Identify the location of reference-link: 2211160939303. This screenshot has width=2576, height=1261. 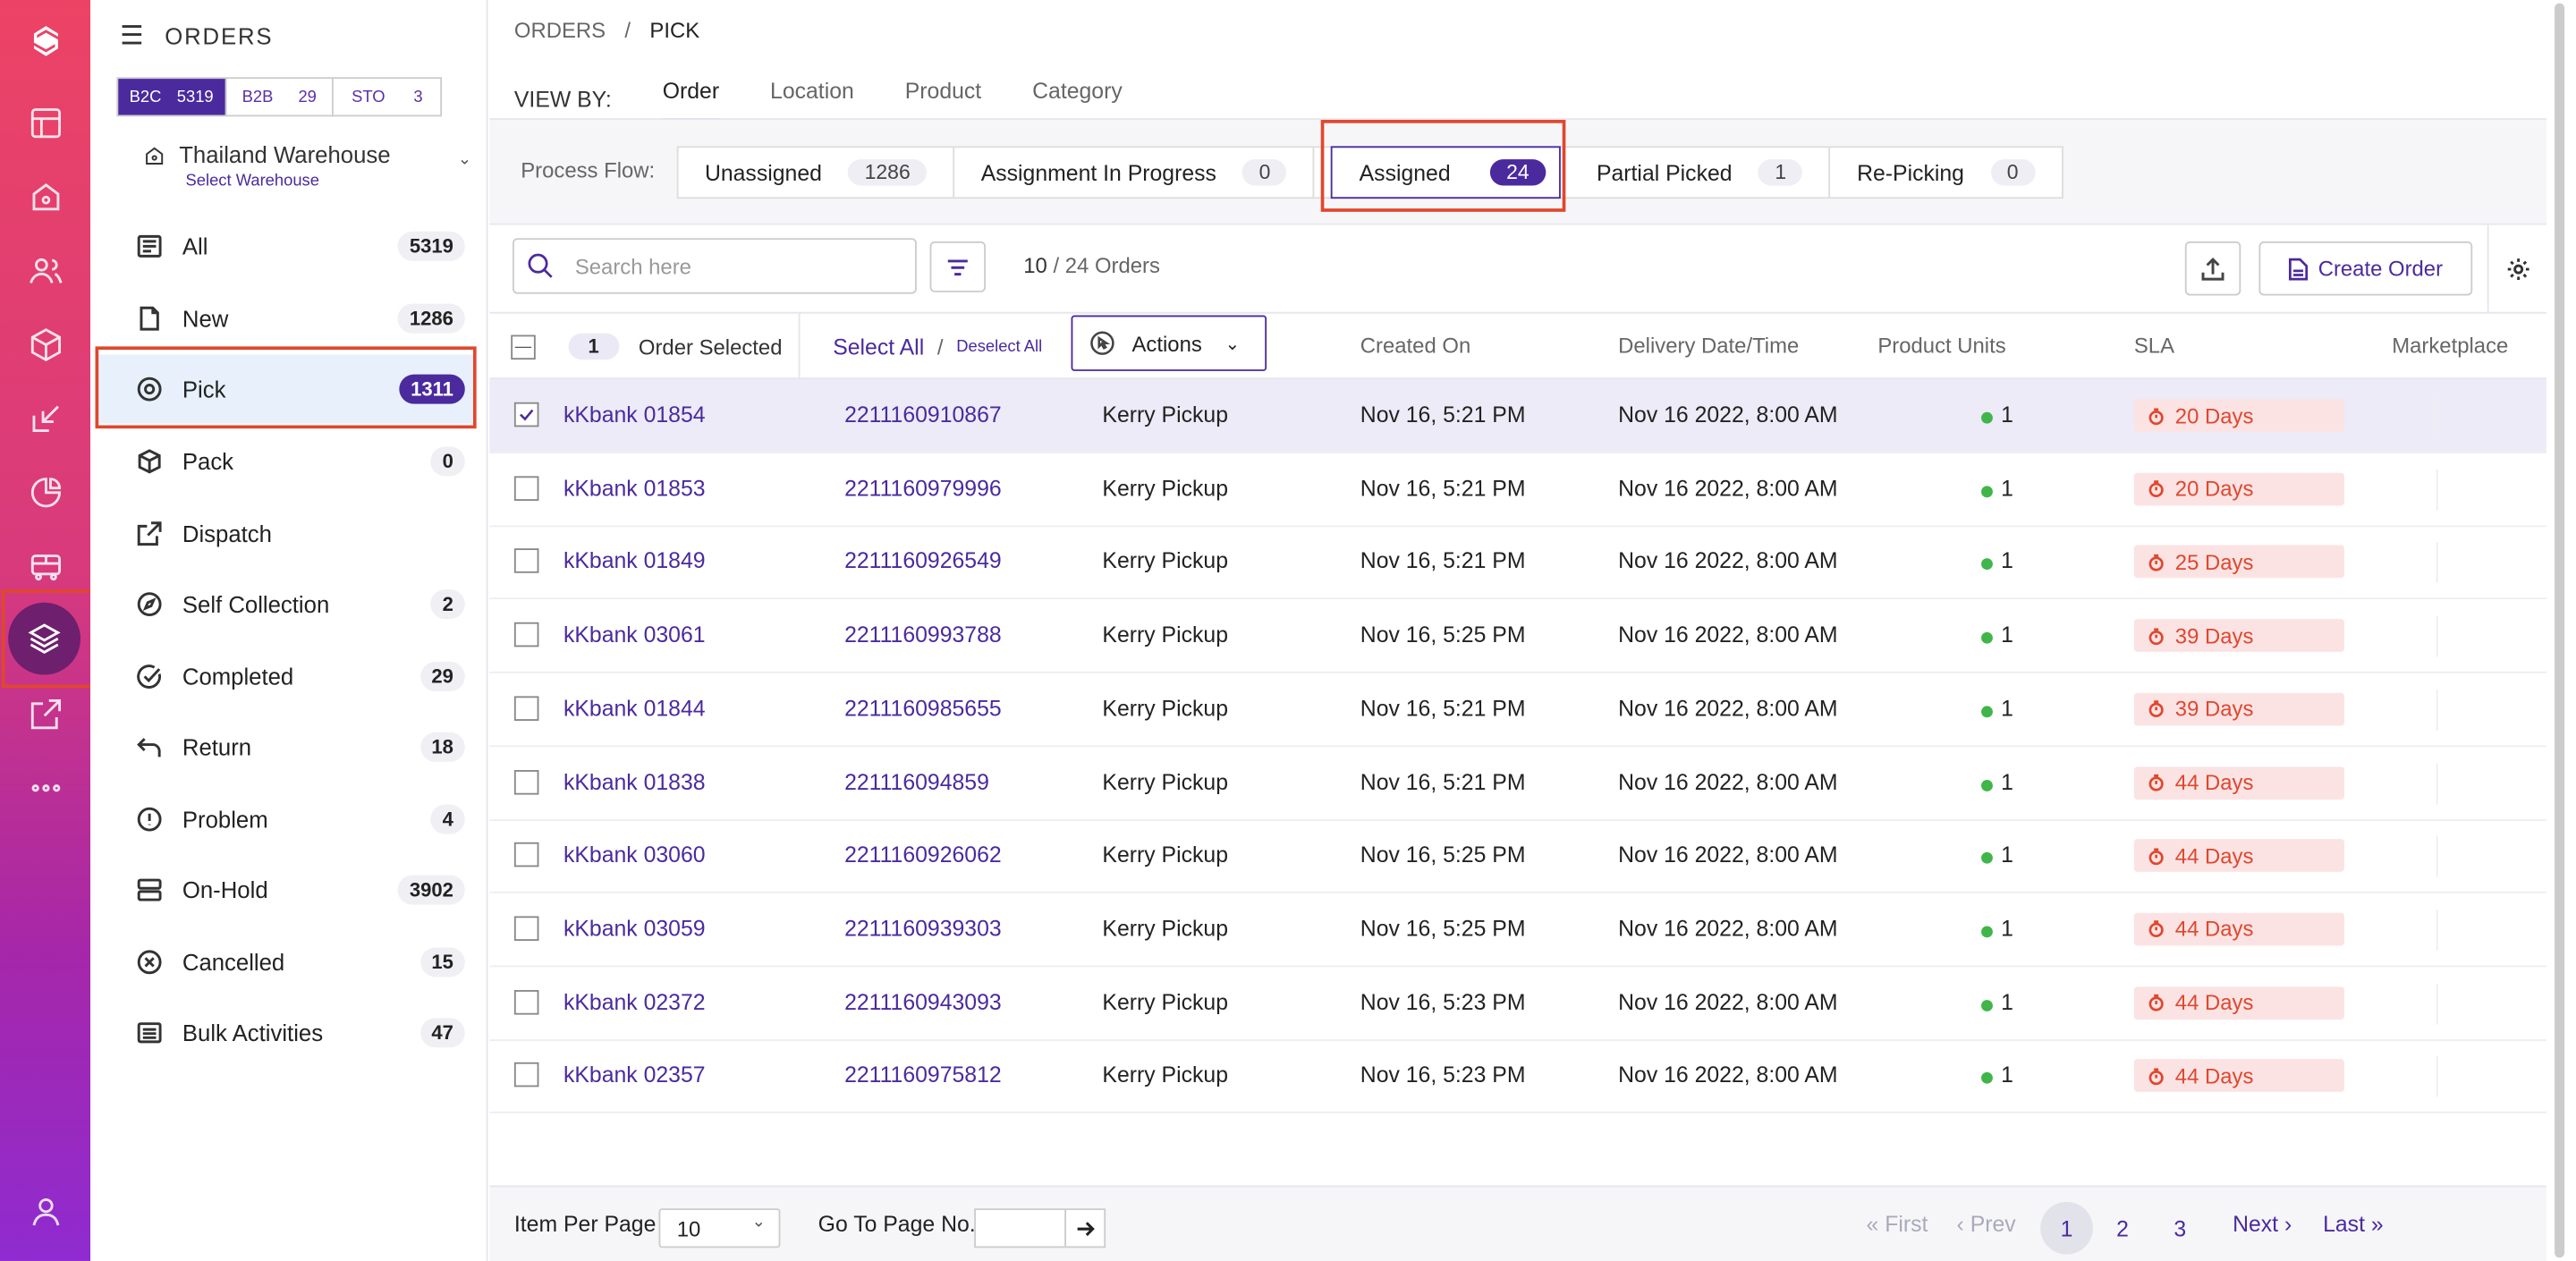
(923, 929).